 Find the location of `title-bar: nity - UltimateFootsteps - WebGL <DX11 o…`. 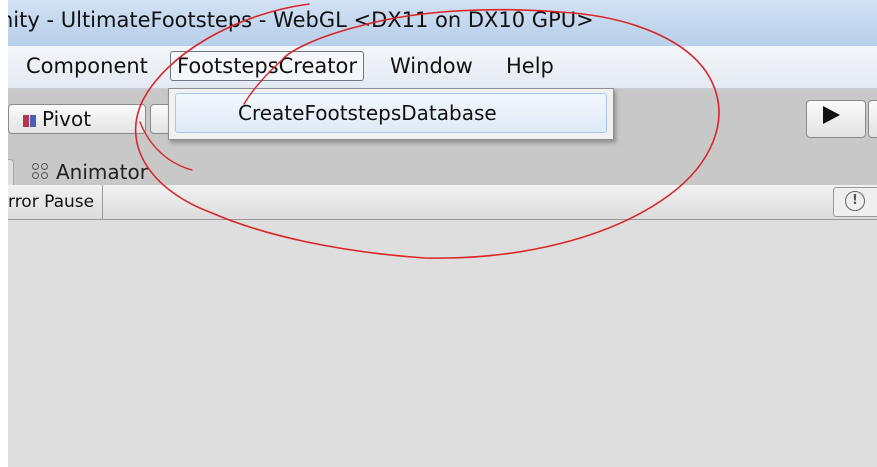

title-bar: nity - UltimateFootsteps - WebGL <DX11 o… is located at coordinates (438, 23).